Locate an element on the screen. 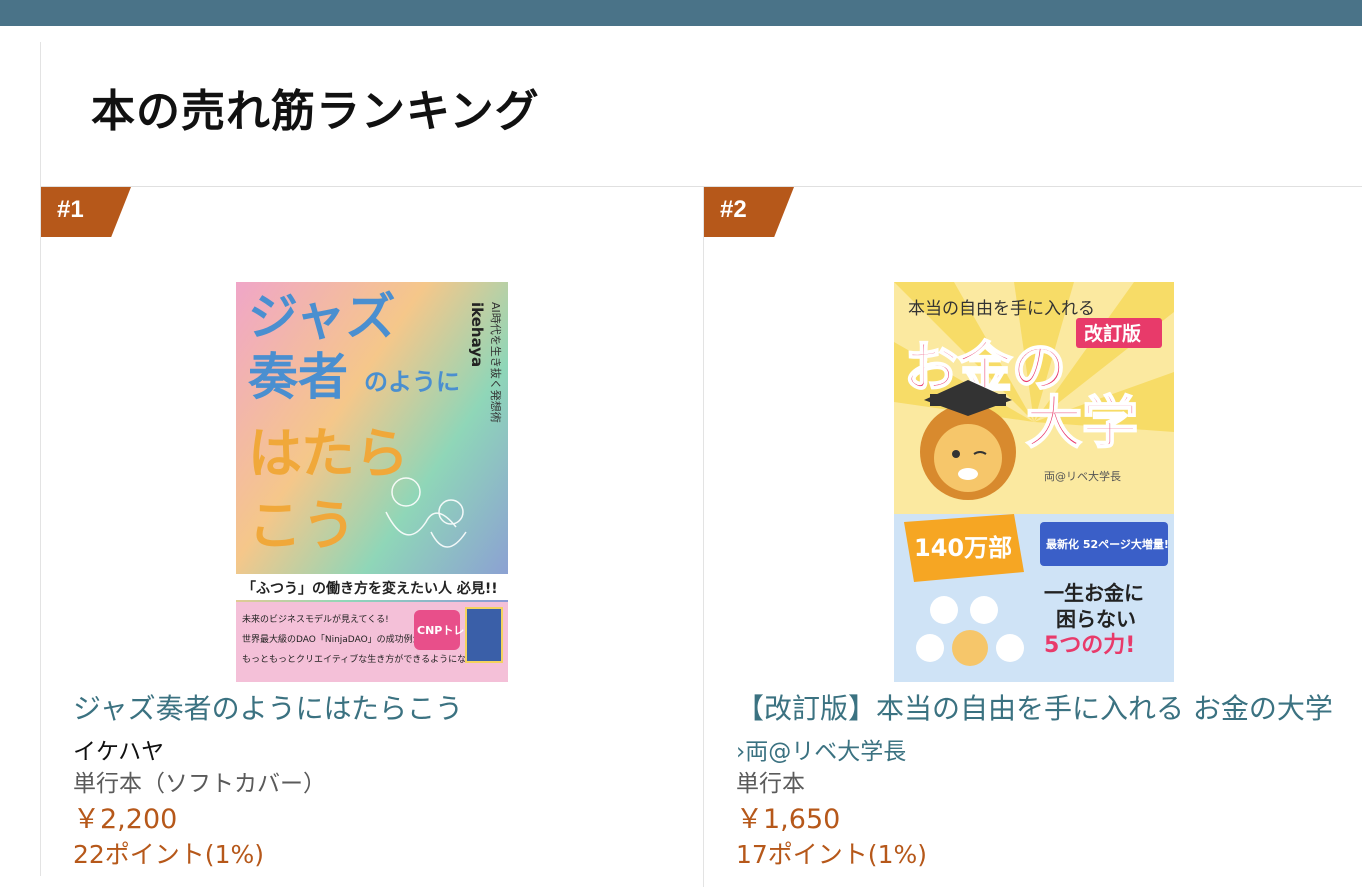  cover-author: ikehaya is located at coordinates (477, 334).